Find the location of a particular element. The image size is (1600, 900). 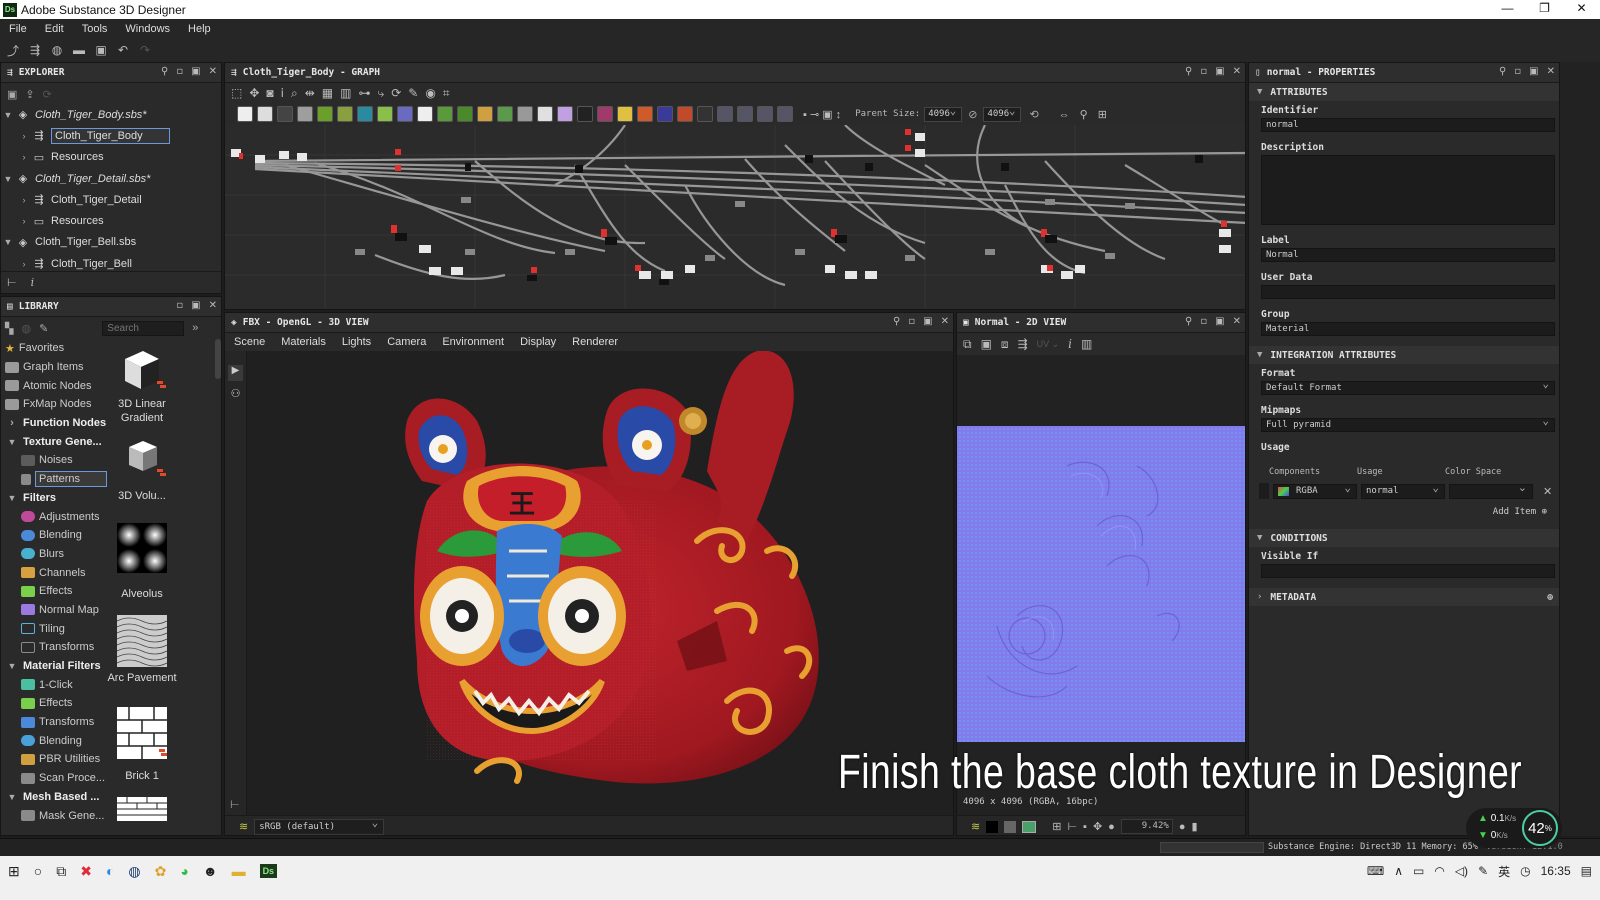

search-circle-icon: ○ is located at coordinates (38, 871).